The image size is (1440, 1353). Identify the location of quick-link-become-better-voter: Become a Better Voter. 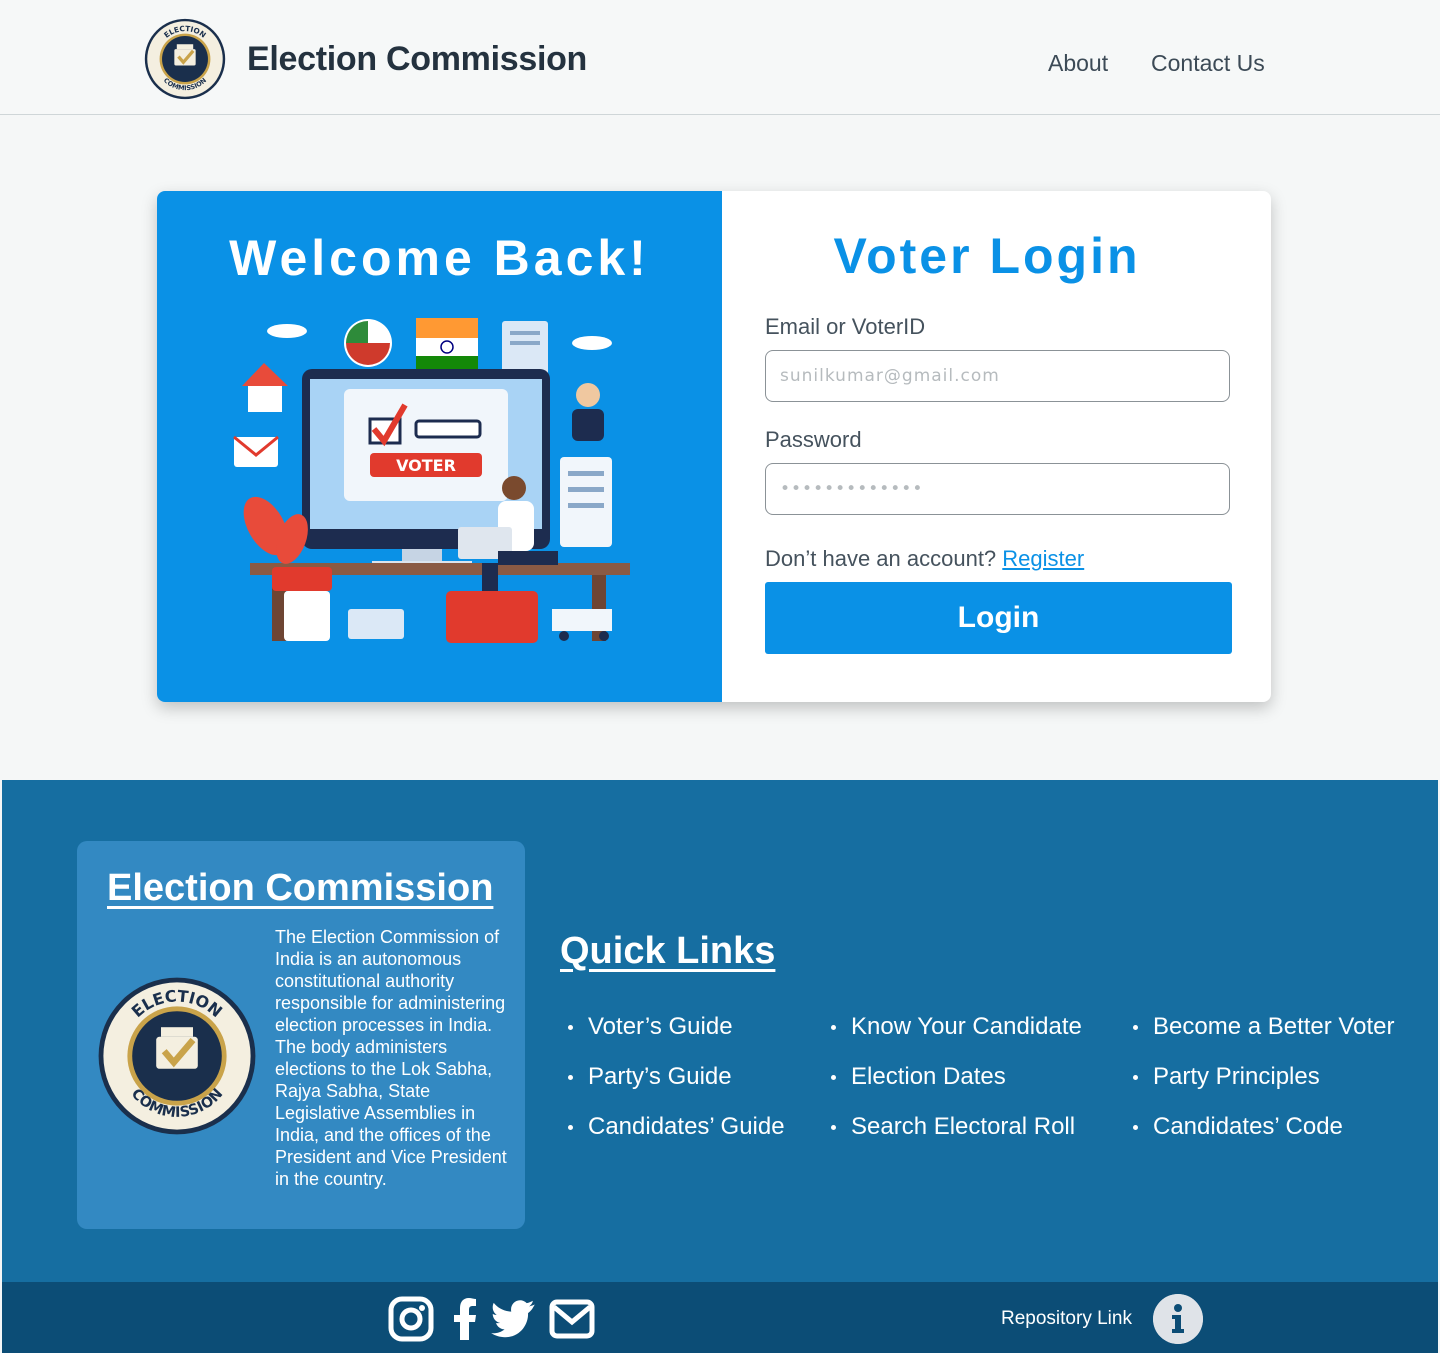
(1262, 1027).